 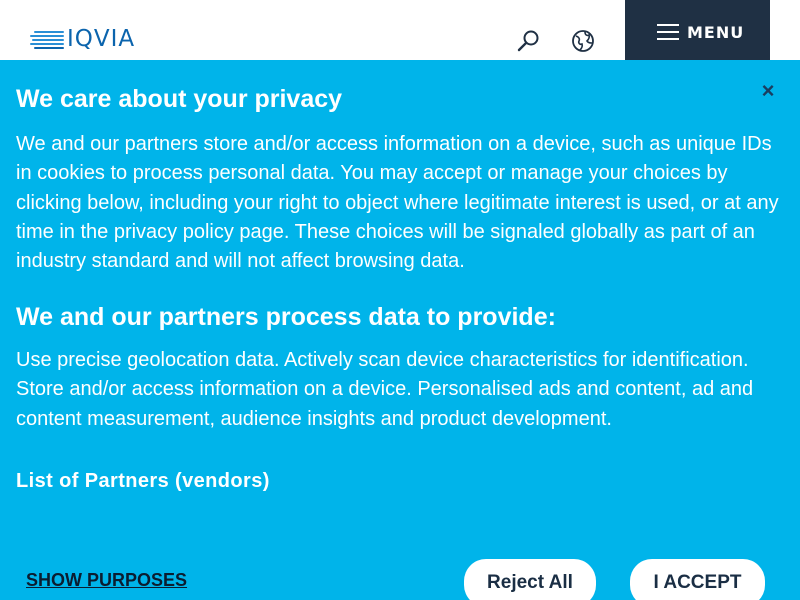 I want to click on iqvia-logo: IQVIA, so click(x=82, y=39).